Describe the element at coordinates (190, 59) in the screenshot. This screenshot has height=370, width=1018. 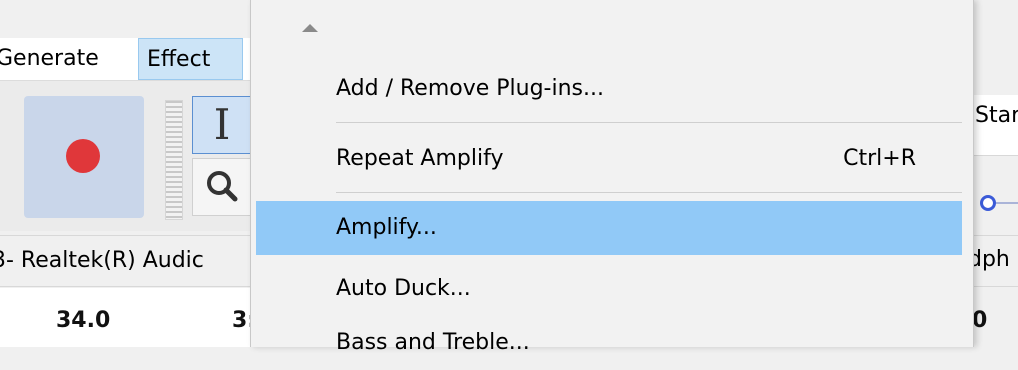
I see `menu-effect: Effect` at that location.